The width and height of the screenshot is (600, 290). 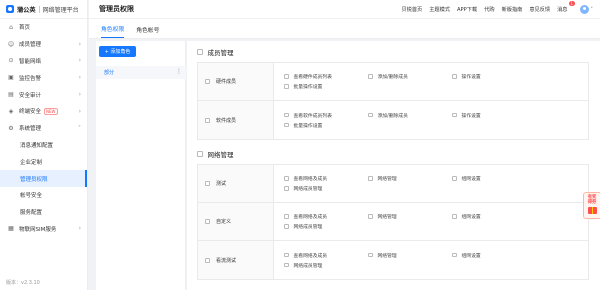 I want to click on add-role-button: + 添加角色, so click(x=117, y=51).